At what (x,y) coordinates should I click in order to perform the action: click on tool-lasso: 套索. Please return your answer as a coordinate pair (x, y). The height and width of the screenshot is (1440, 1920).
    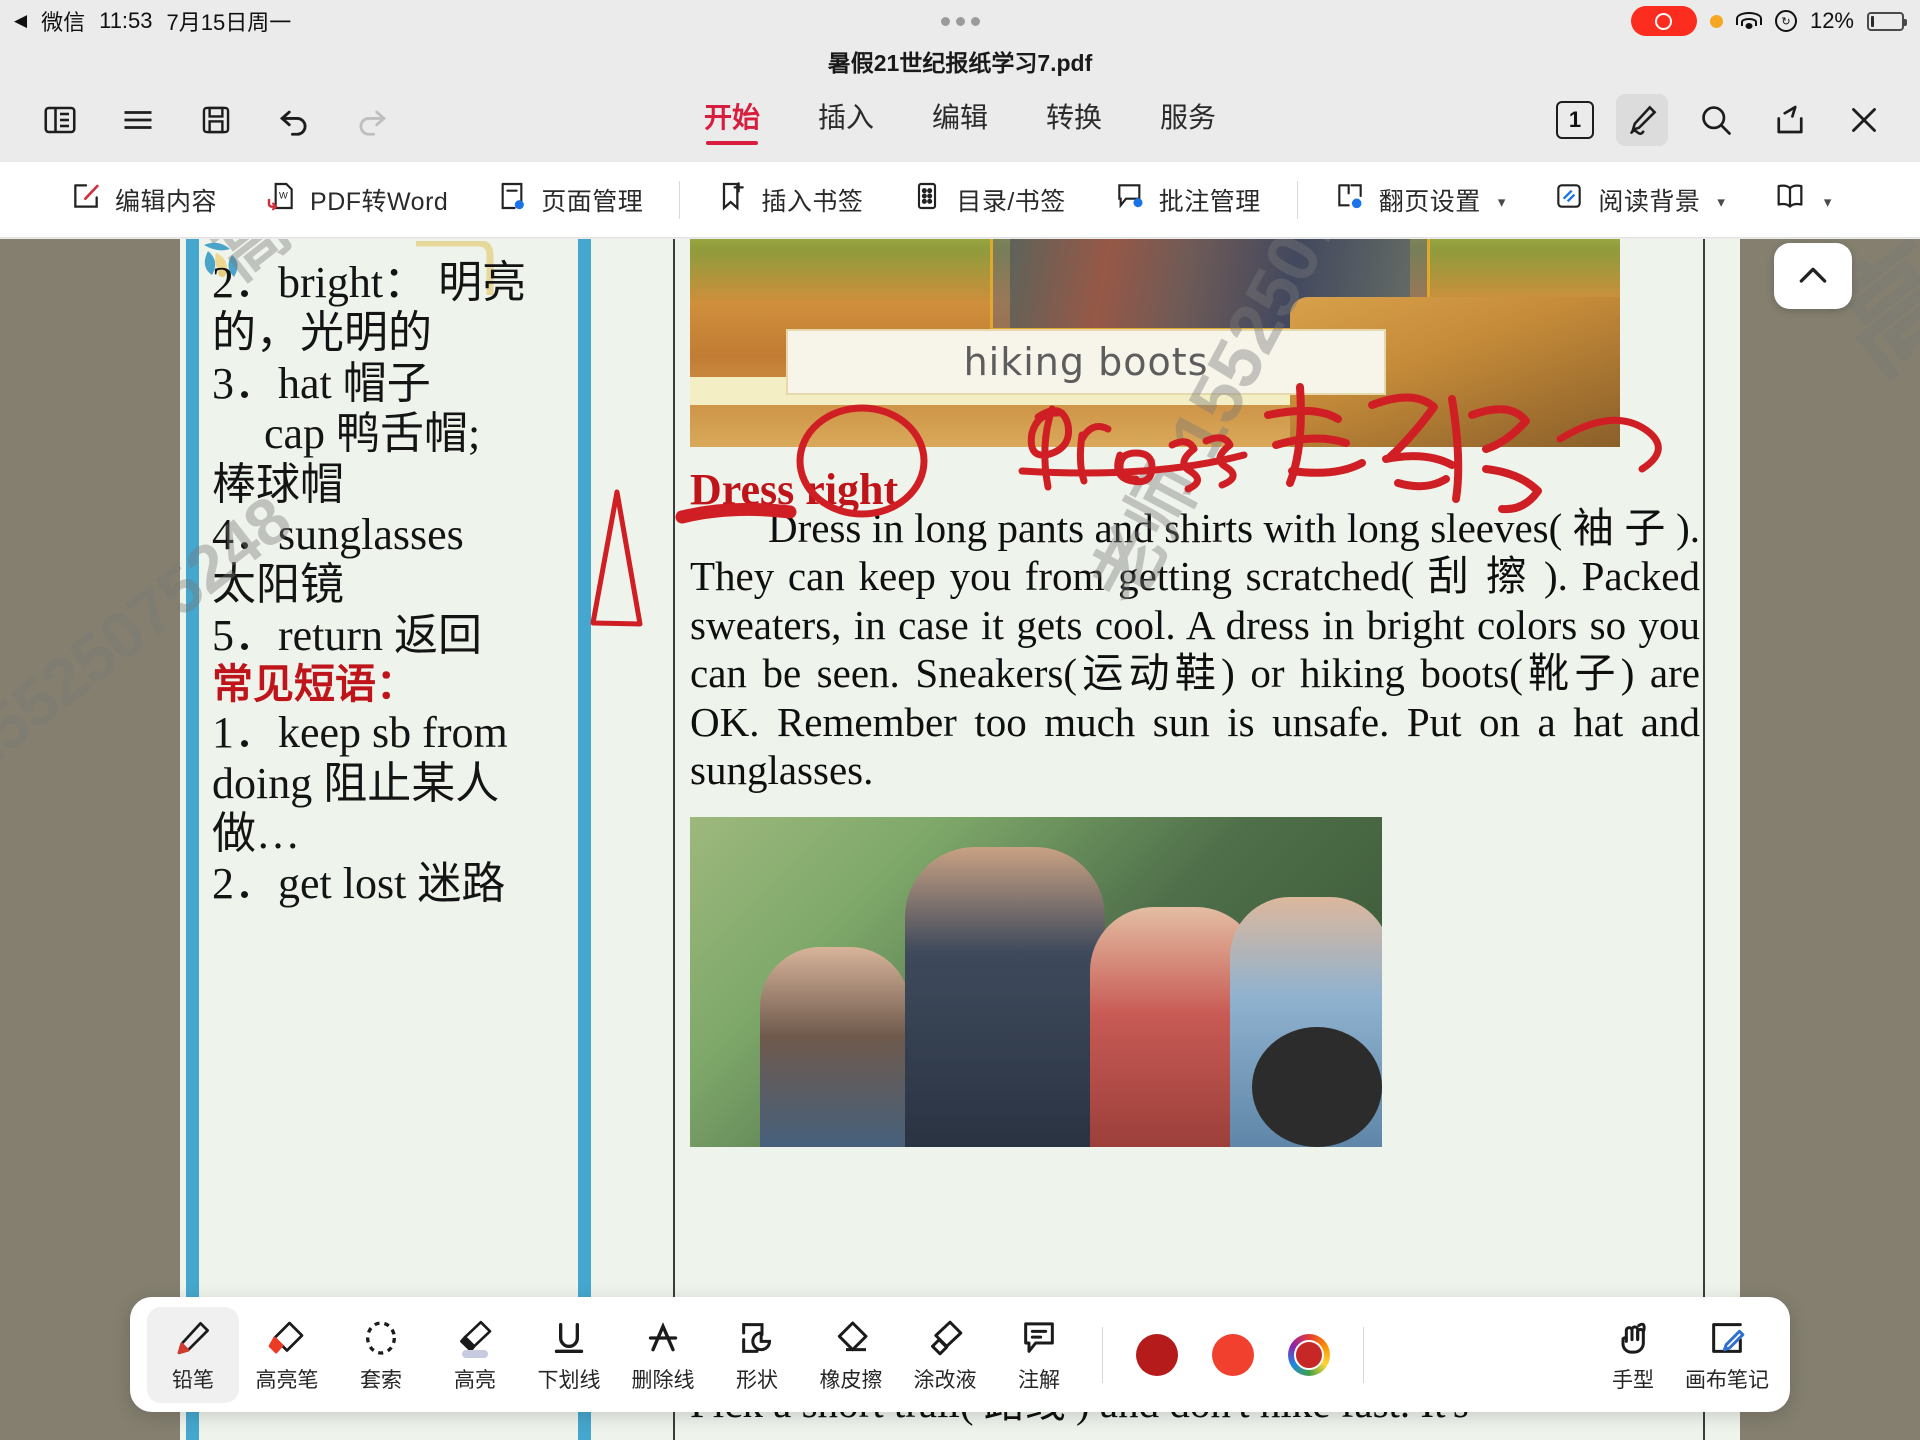
    Looking at the image, I should click on (381, 1355).